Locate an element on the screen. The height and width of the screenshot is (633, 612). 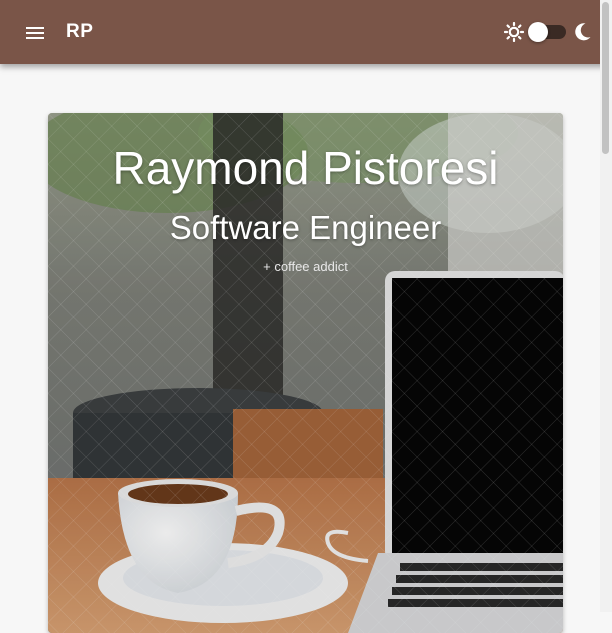
app-bar: RP is located at coordinates (306, 32).